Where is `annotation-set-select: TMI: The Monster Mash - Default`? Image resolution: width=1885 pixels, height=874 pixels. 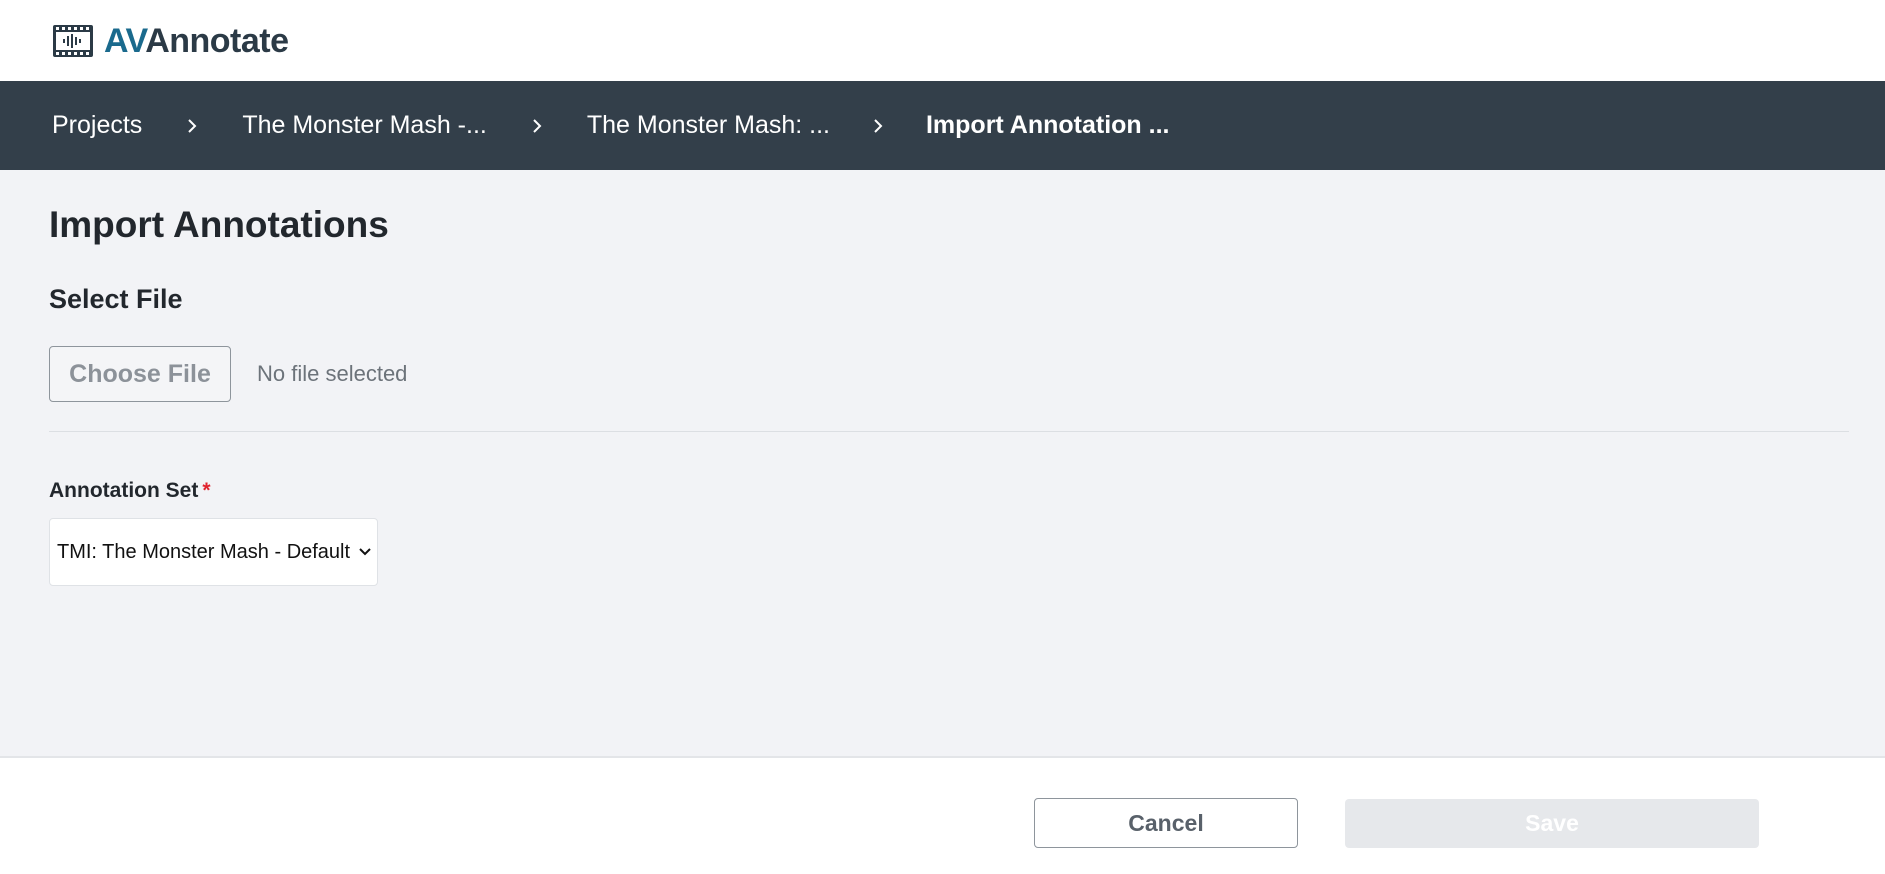
annotation-set-select: TMI: The Monster Mash - Default is located at coordinates (213, 552).